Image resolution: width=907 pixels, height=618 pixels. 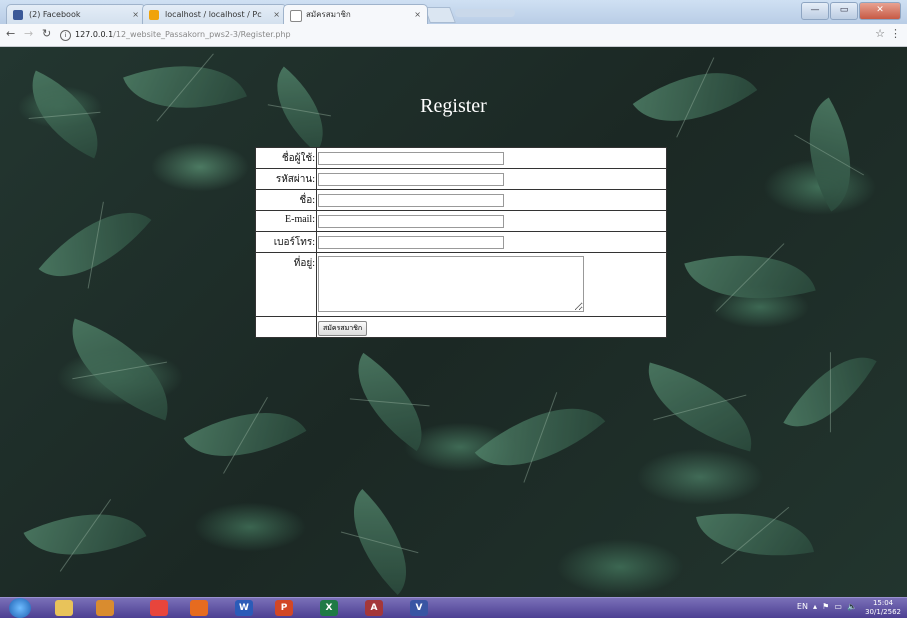 What do you see at coordinates (411, 179) in the screenshot?
I see `password-input` at bounding box center [411, 179].